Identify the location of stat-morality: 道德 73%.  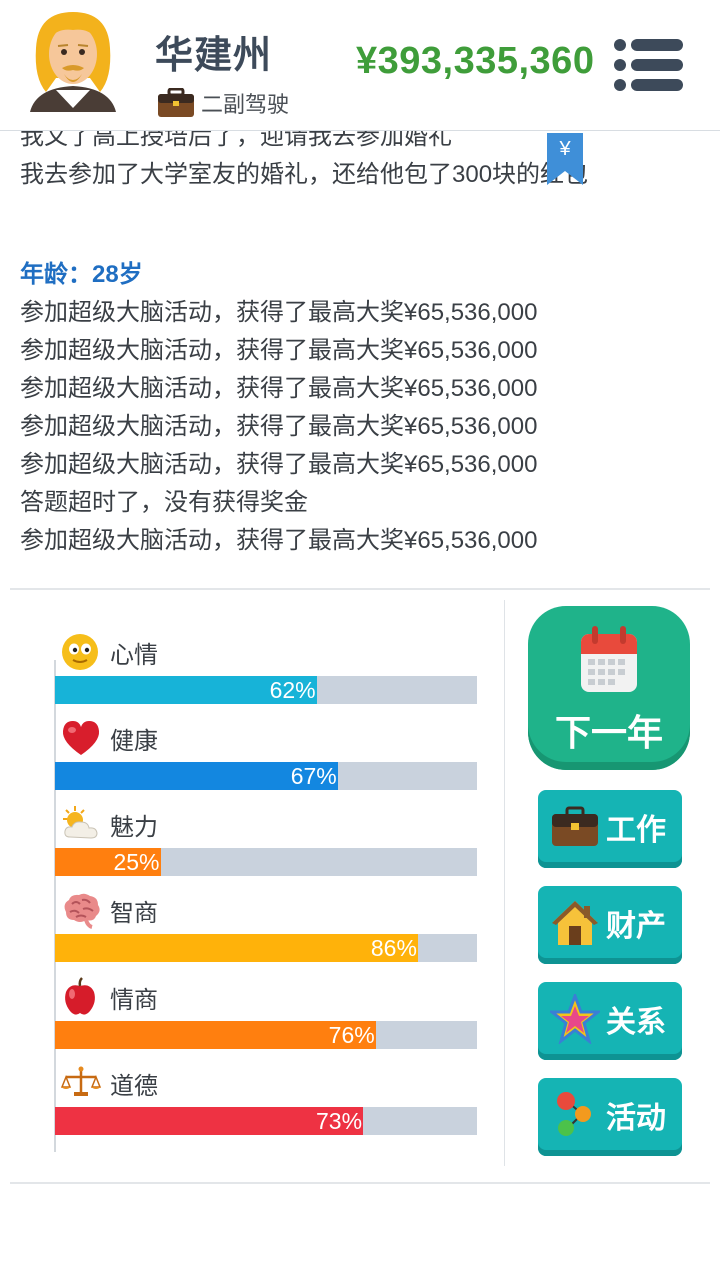
(266, 1106).